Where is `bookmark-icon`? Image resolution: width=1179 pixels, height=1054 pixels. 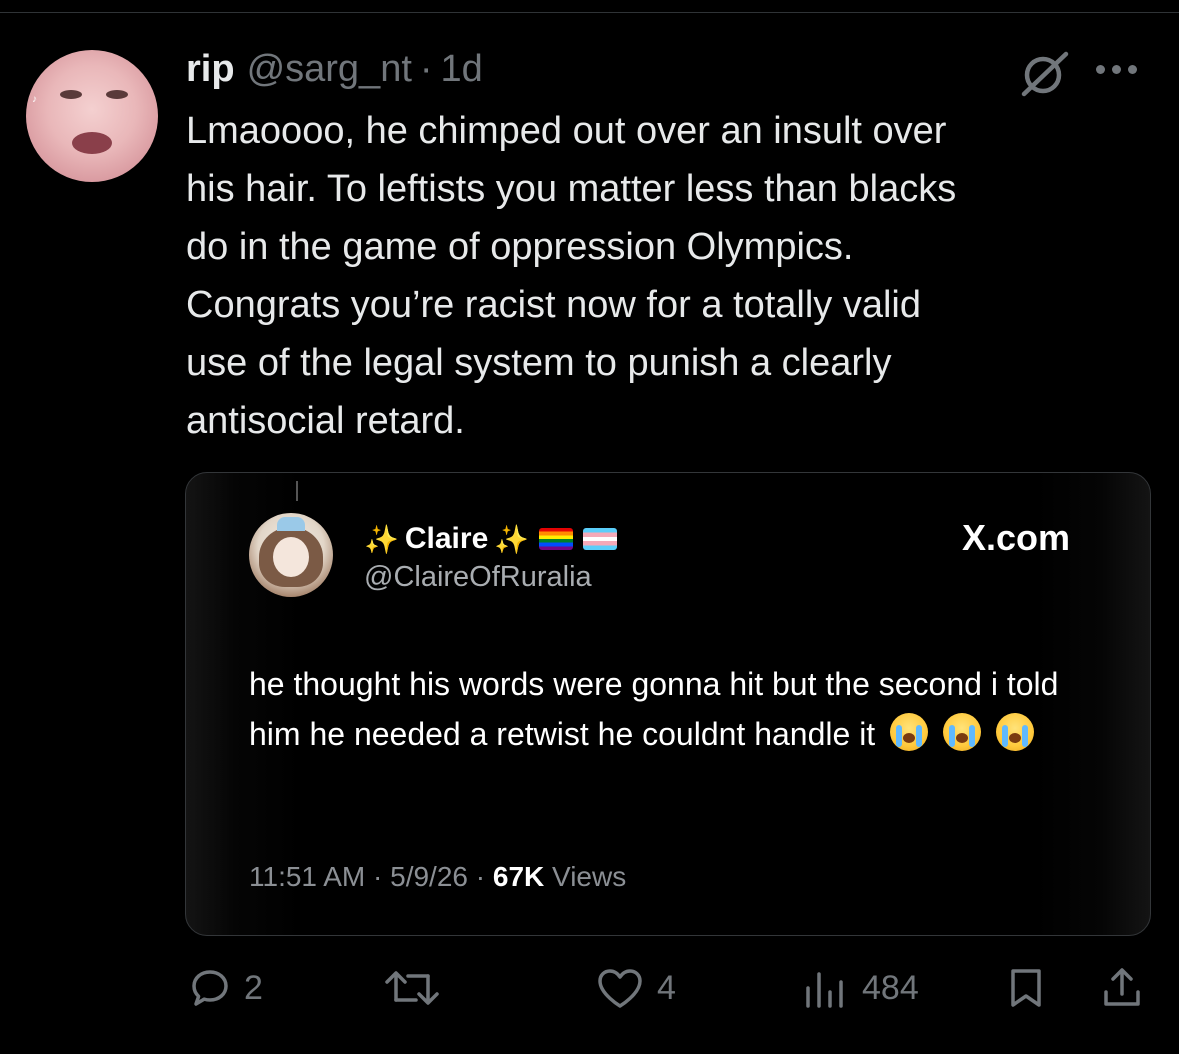
bookmark-icon is located at coordinates (1026, 988).